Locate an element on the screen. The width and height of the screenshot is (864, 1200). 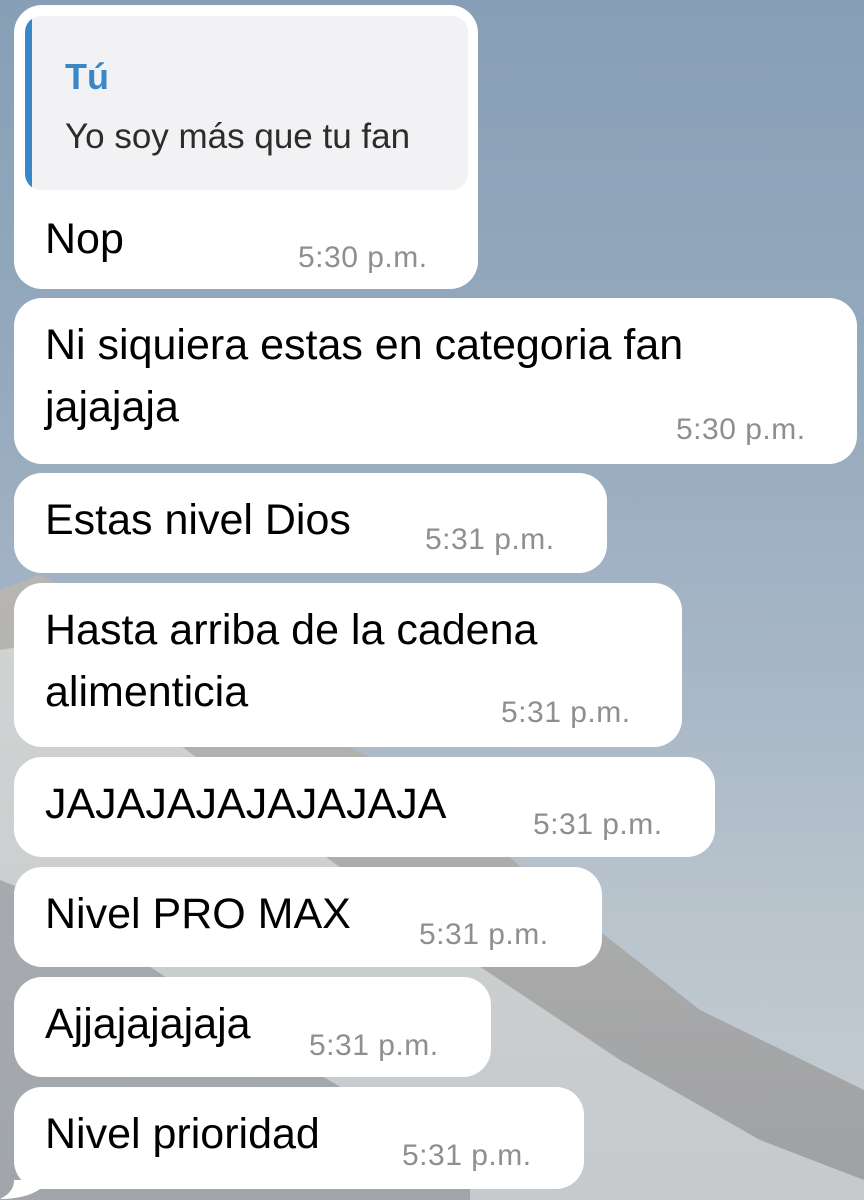
message-text: Nop is located at coordinates (84, 239).